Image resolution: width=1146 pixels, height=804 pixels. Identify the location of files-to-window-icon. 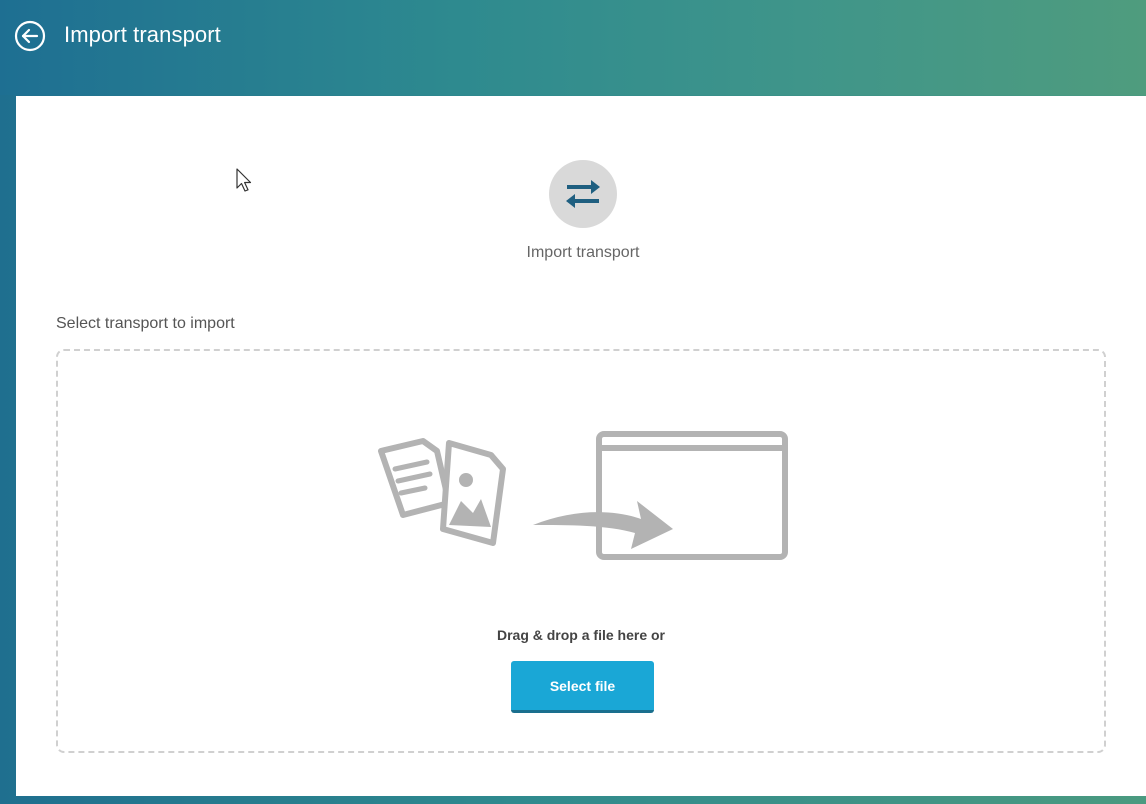
(583, 495).